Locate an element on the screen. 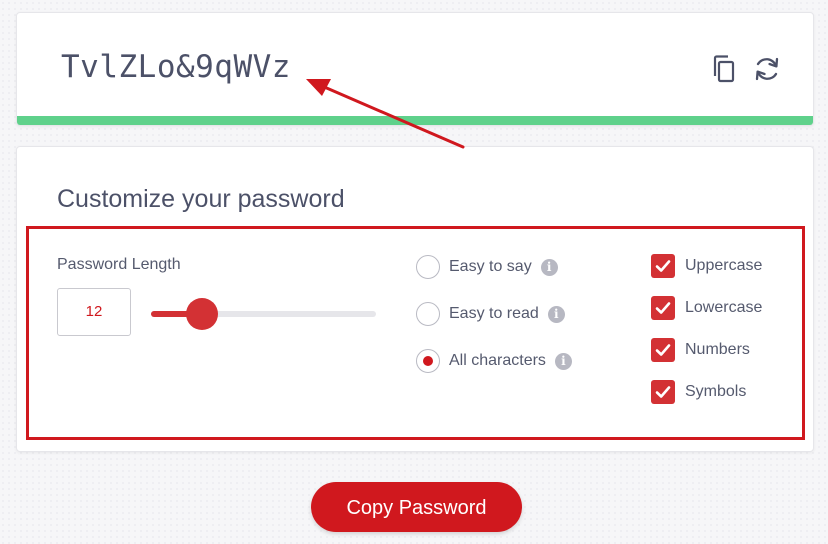 Image resolution: width=828 pixels, height=544 pixels. strength-bar is located at coordinates (415, 120).